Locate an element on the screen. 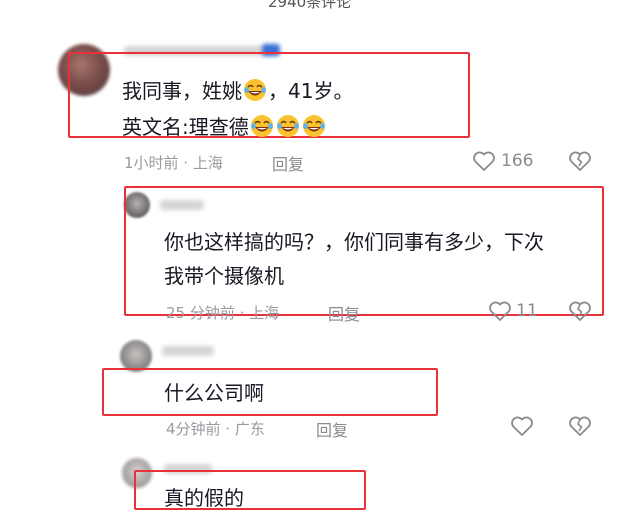 This screenshot has width=640, height=512. reply-text: 真的假的 is located at coordinates (204, 498).